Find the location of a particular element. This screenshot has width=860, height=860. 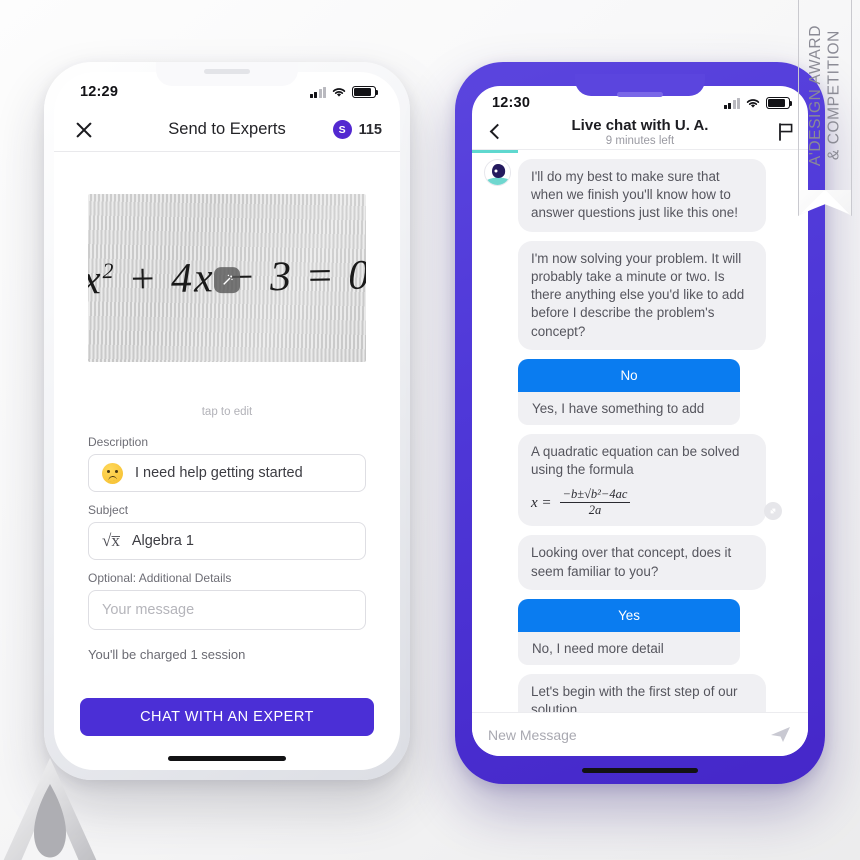

subject-value: Algebra 1 is located at coordinates (162, 541).